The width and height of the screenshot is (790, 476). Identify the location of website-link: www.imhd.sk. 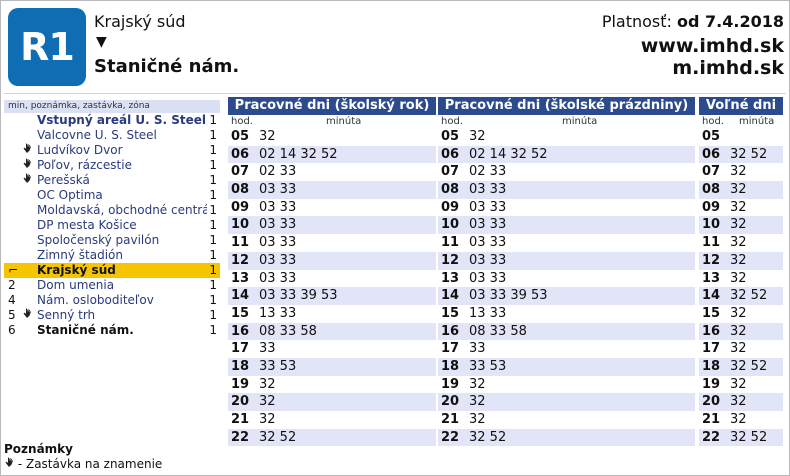
(712, 46).